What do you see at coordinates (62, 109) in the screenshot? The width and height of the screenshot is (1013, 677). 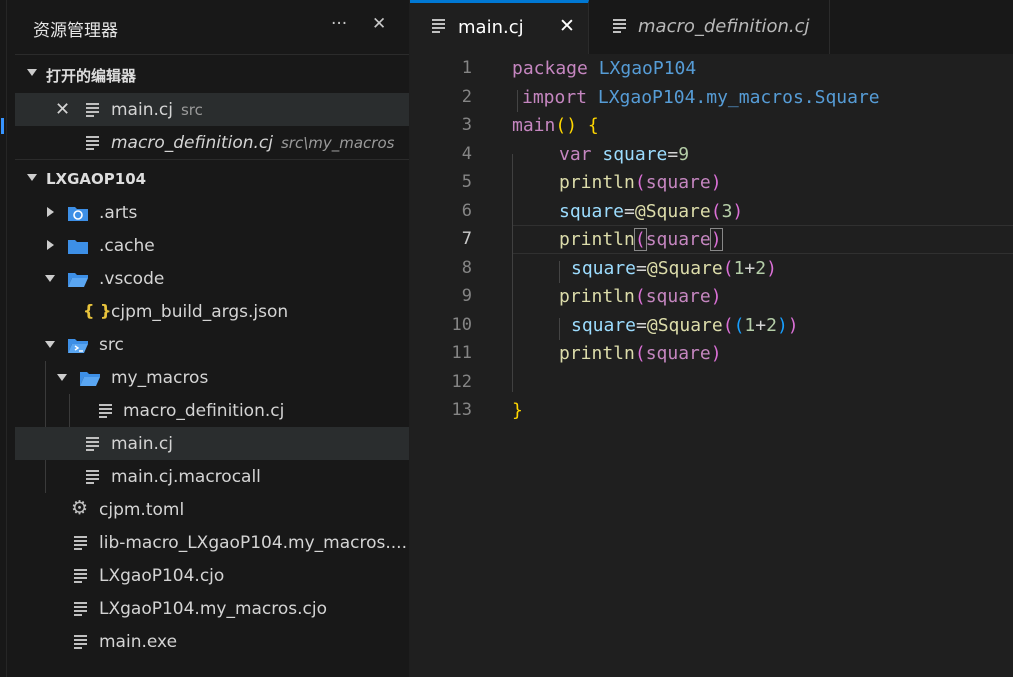 I see `close-editor-icon: ✕` at bounding box center [62, 109].